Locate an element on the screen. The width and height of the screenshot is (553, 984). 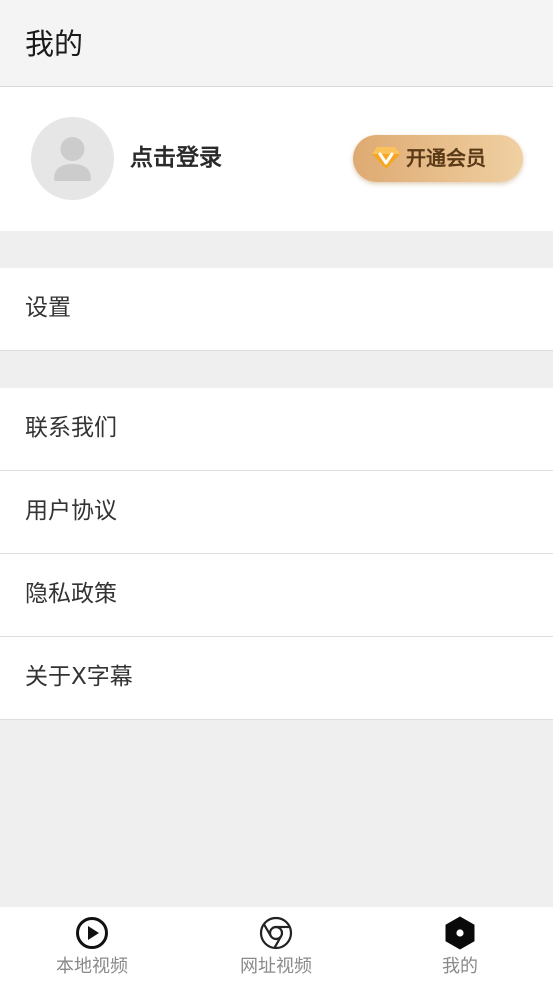
profile-card: 点击登录 开通会员 is located at coordinates (276, 159).